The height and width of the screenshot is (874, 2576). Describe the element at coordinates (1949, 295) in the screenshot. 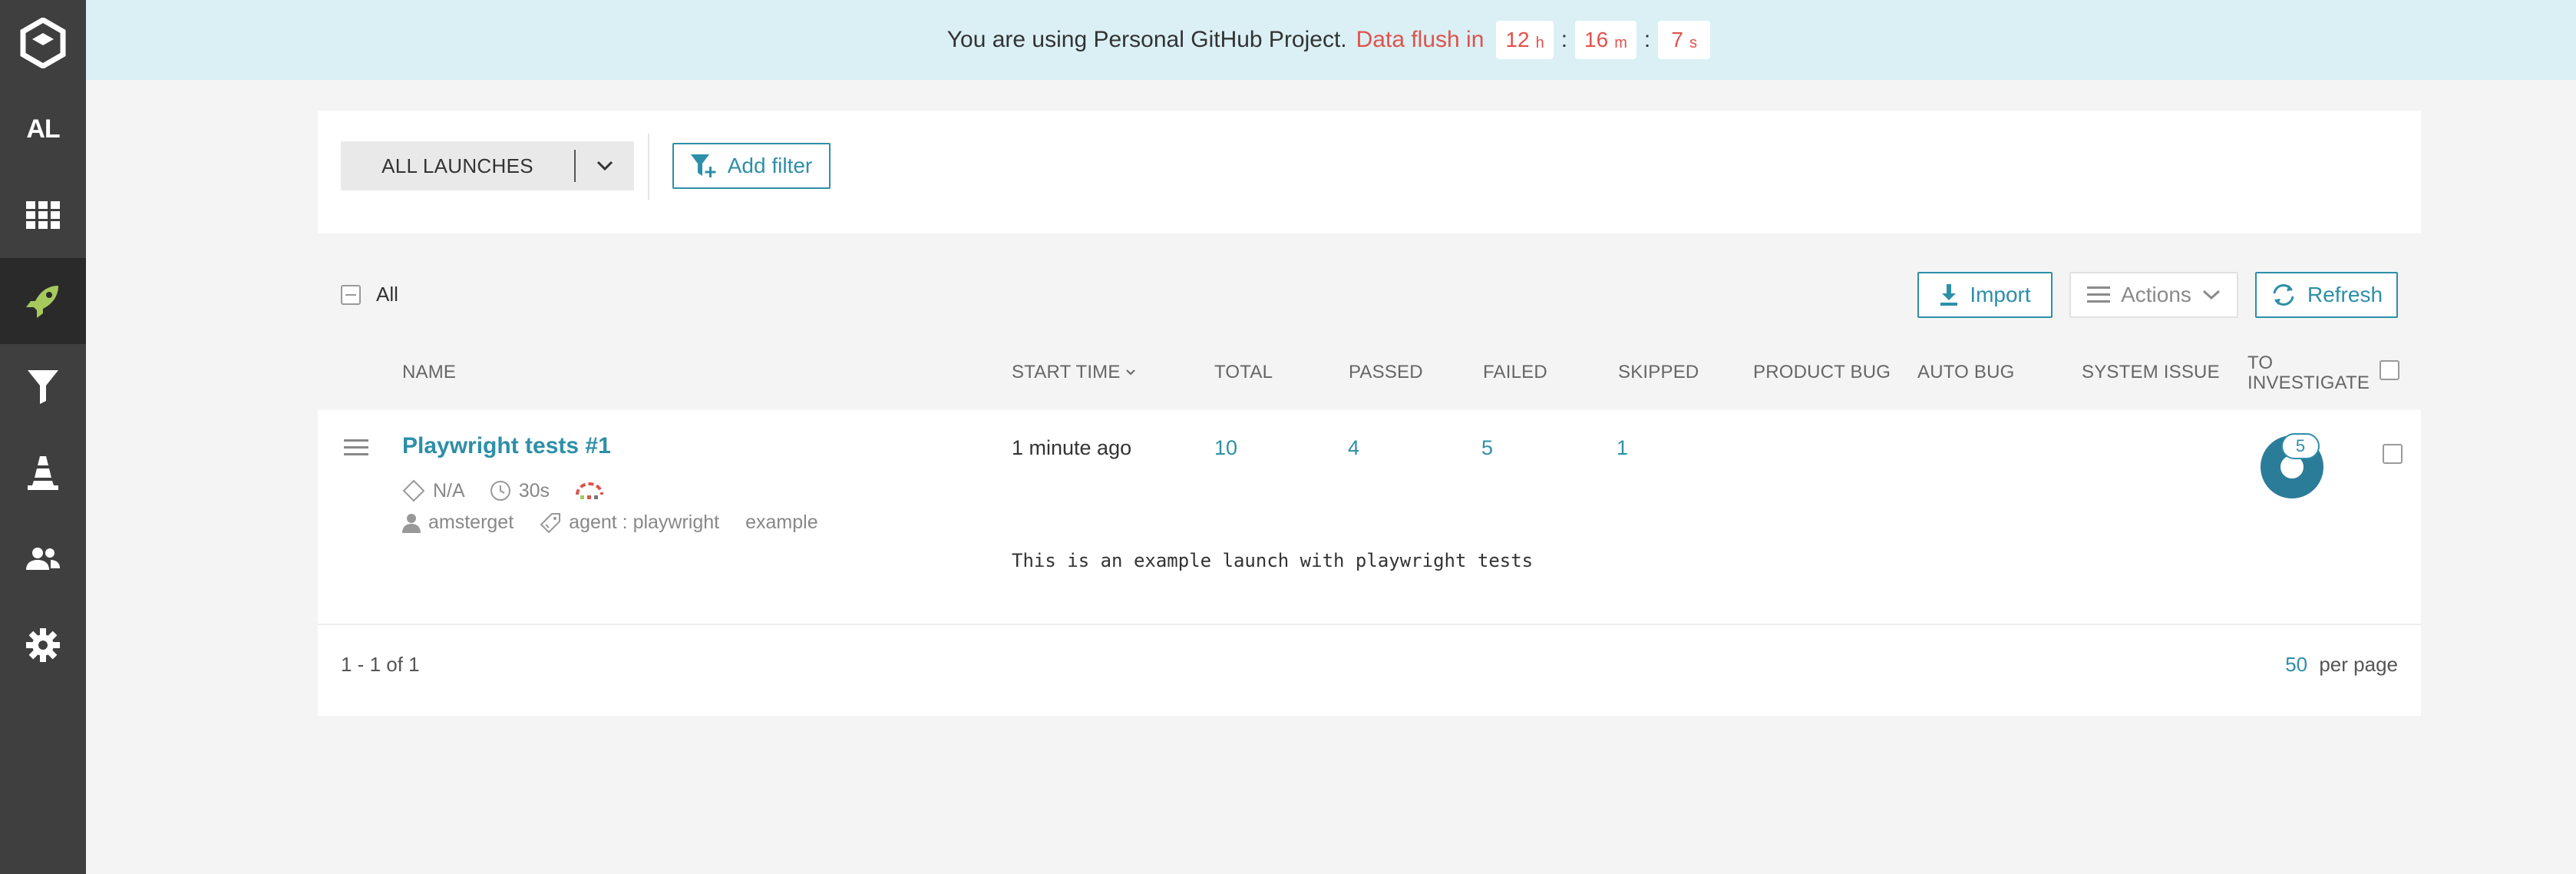

I see `download-icon` at that location.